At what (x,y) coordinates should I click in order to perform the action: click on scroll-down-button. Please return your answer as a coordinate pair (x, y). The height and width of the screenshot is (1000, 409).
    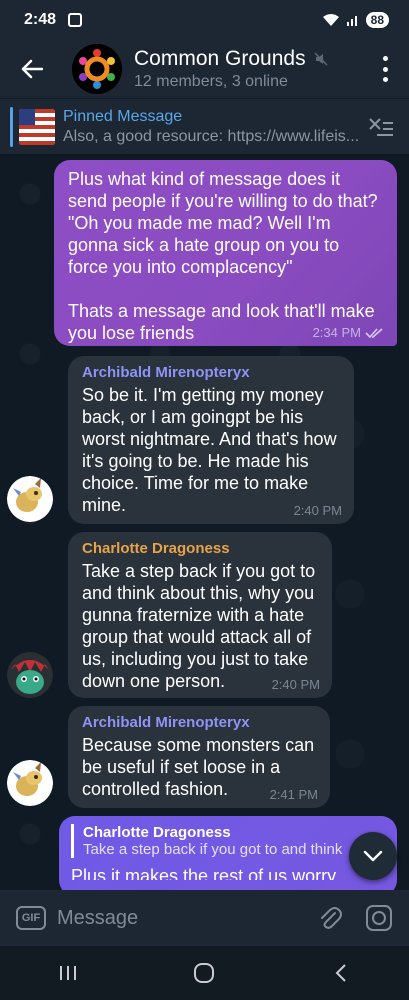
    Looking at the image, I should click on (373, 856).